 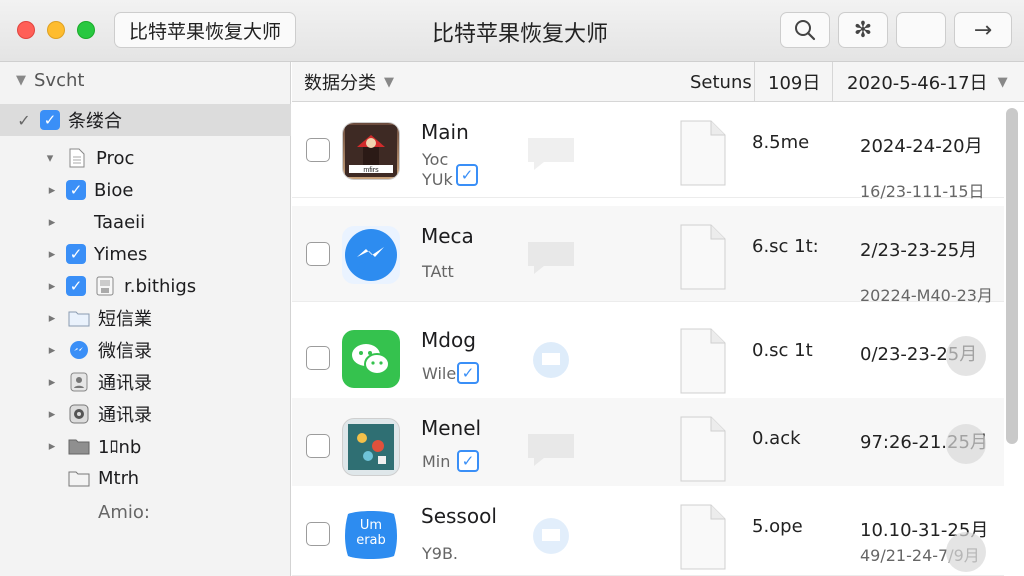 I want to click on sidebar-item-taaeii: ▸ Taaeii, so click(x=145, y=222).